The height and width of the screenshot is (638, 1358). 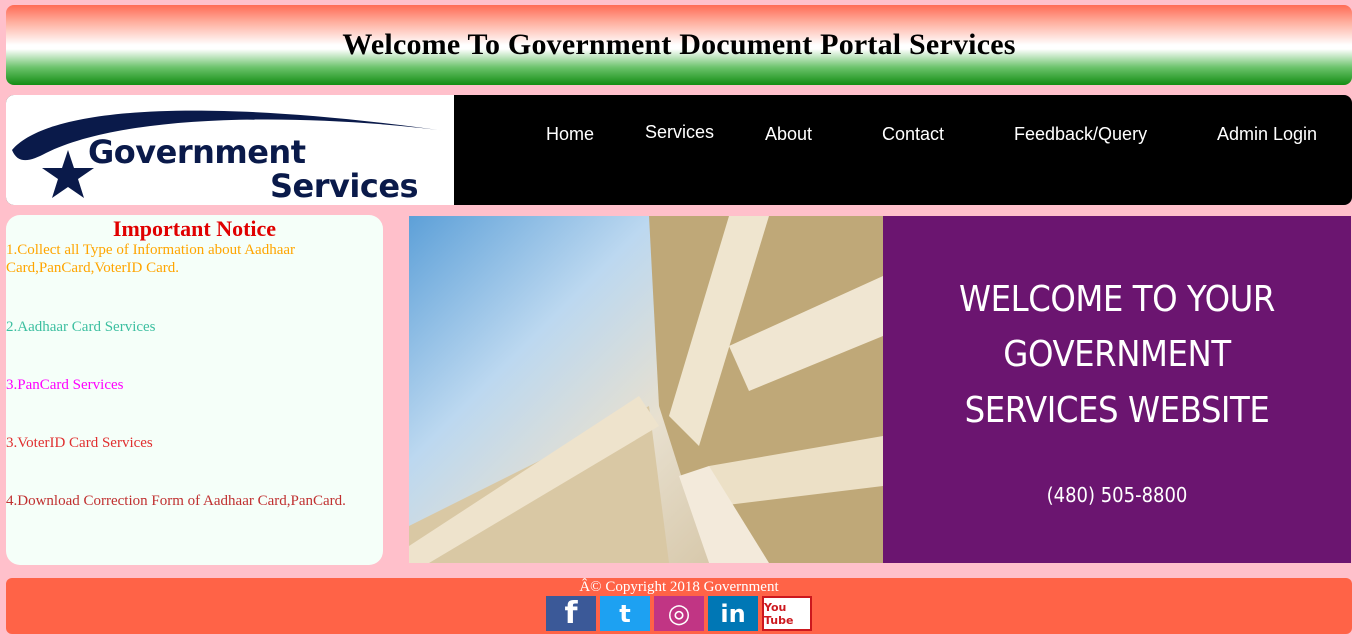 I want to click on nav-about: About, so click(x=788, y=134).